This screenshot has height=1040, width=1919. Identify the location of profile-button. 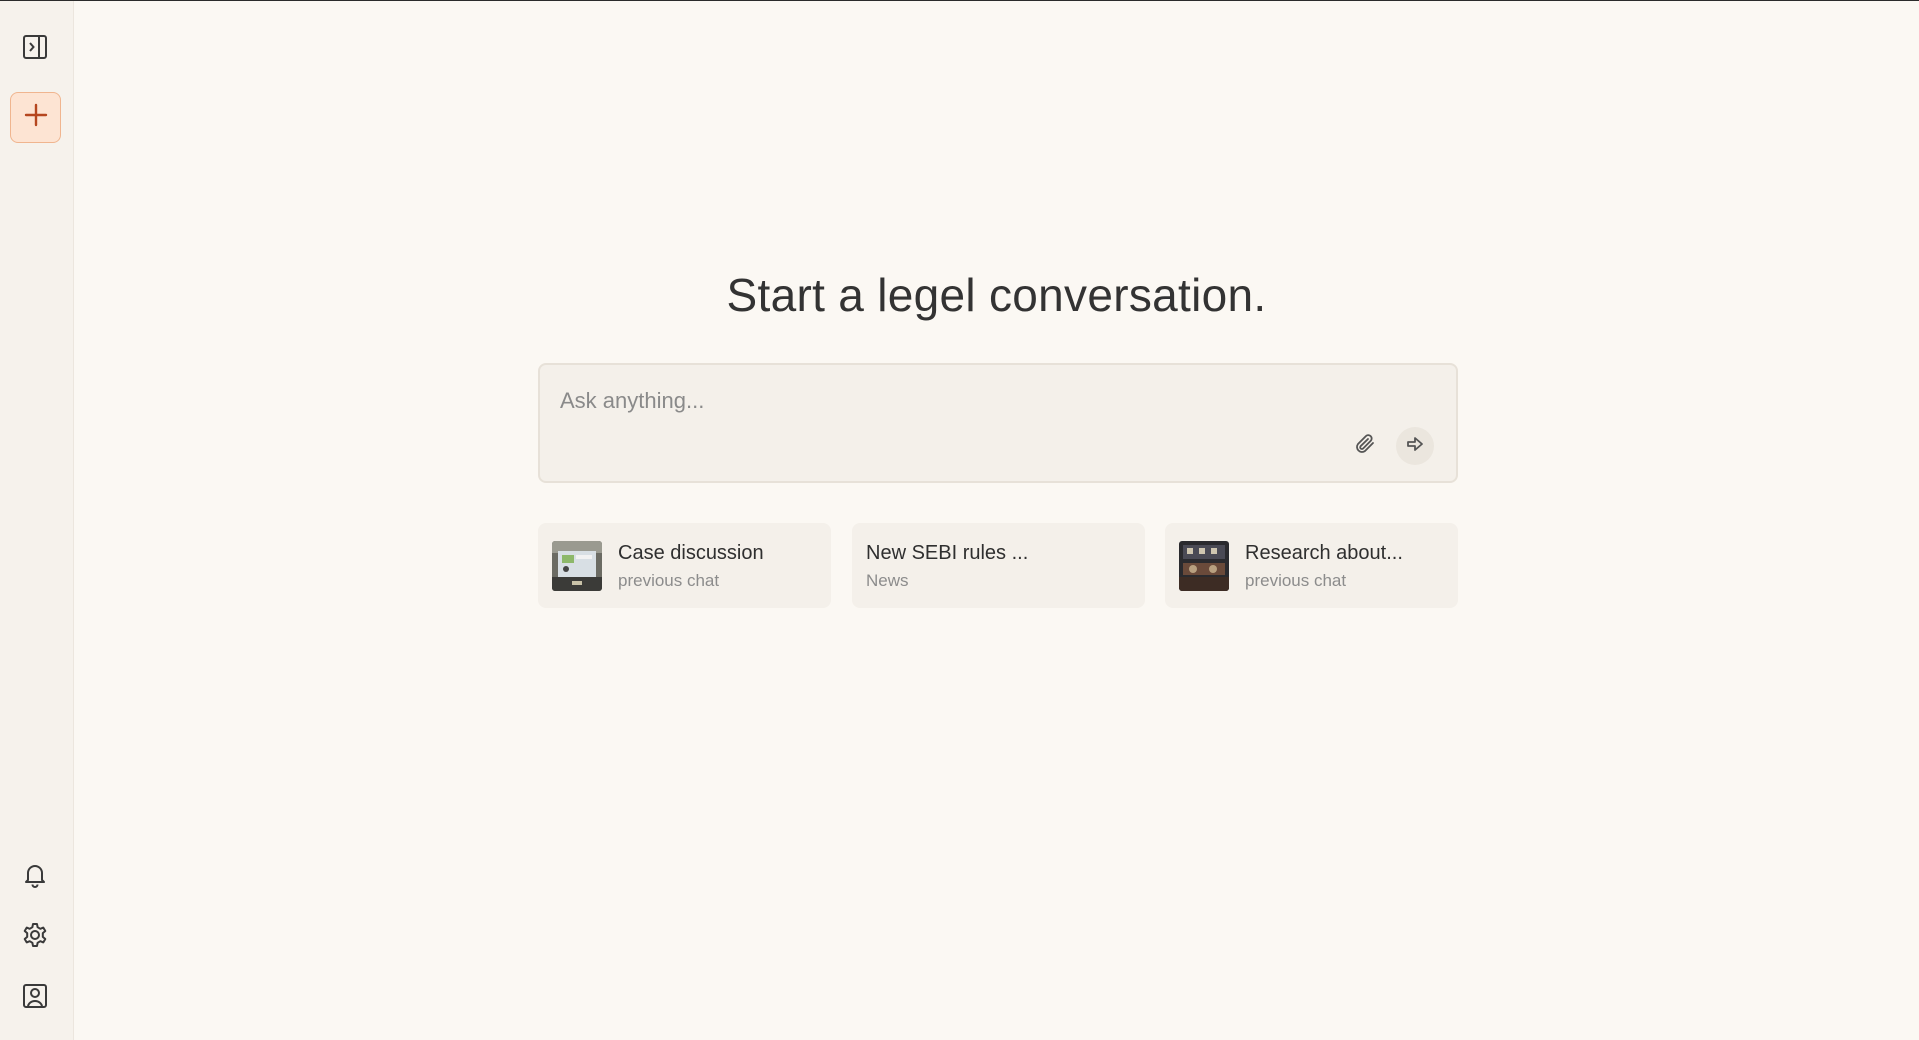
(35, 996).